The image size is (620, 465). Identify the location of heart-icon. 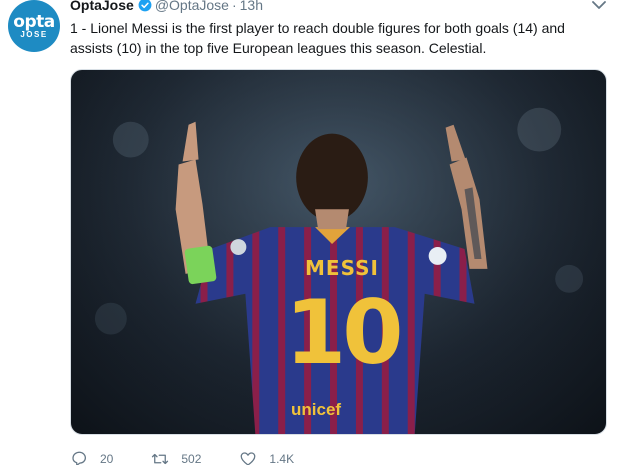
(248, 458).